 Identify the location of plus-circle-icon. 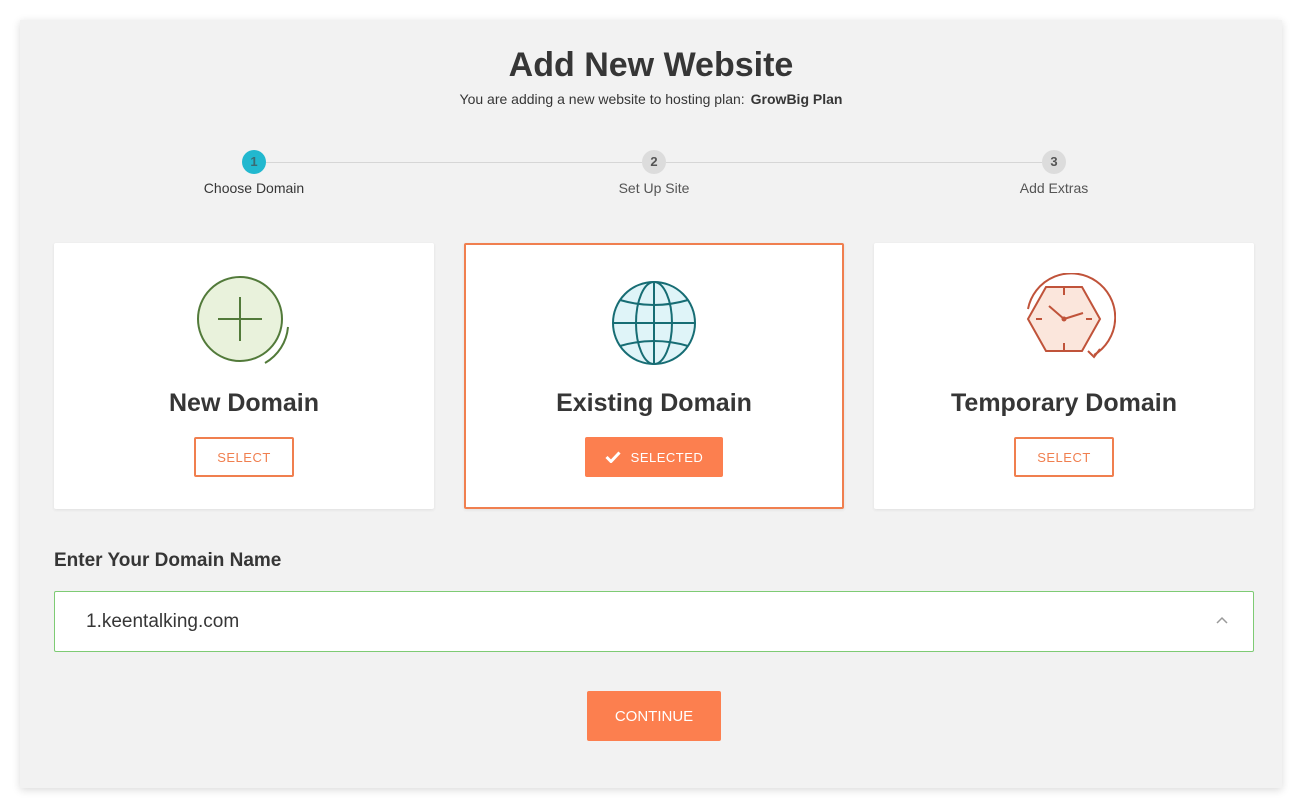
(243, 320).